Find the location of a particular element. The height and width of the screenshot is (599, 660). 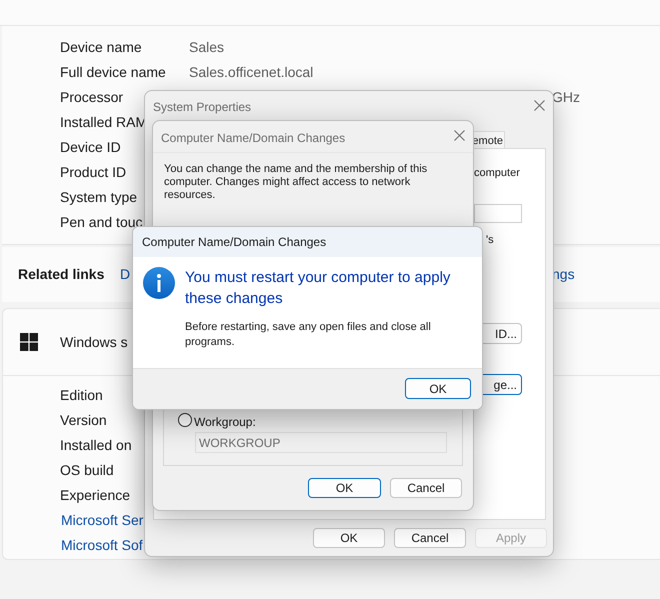

spec-label: Version is located at coordinates (83, 420).